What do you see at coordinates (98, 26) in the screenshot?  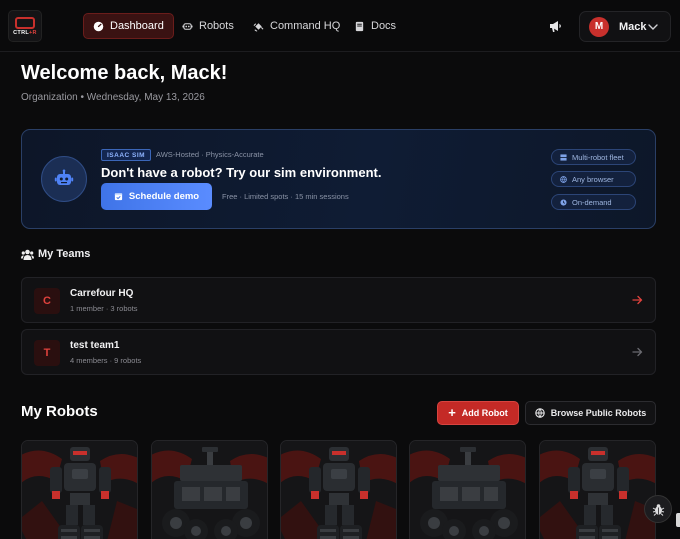 I see `gauge-icon` at bounding box center [98, 26].